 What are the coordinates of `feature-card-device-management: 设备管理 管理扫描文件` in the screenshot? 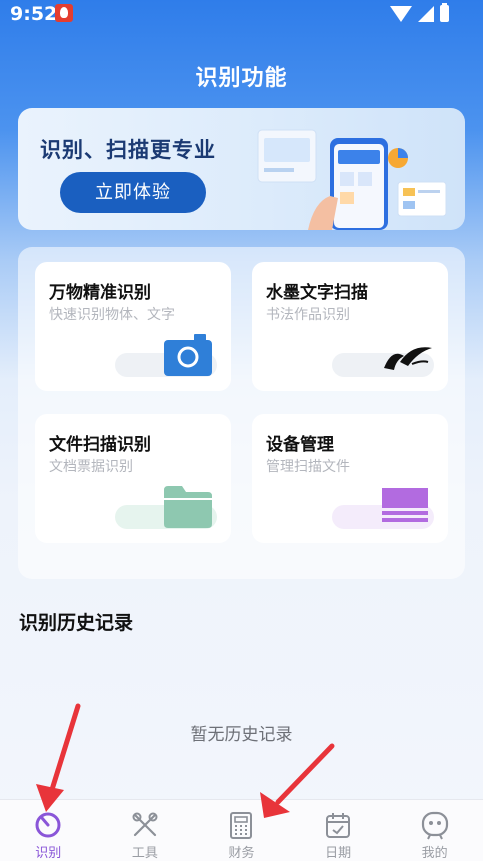 It's located at (350, 478).